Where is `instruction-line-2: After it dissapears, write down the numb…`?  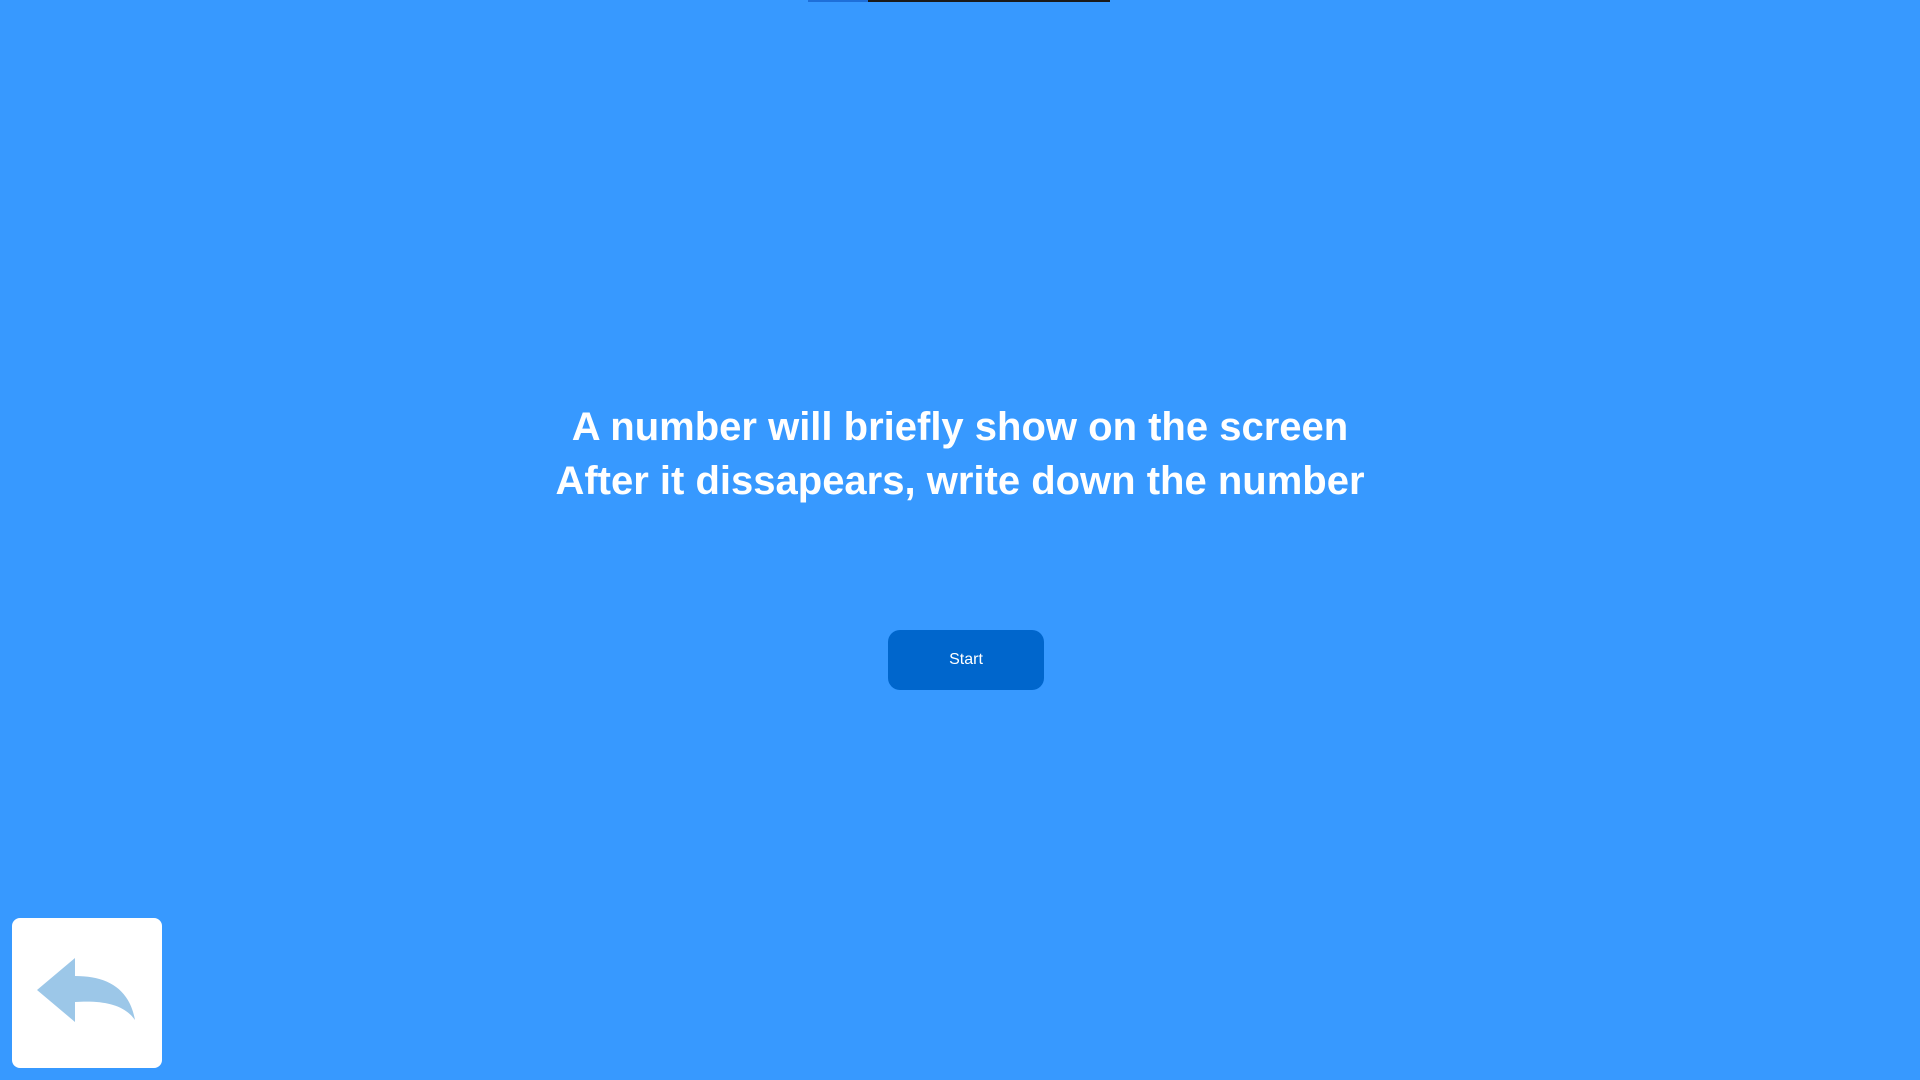
instruction-line-2: After it dissapears, write down the numb… is located at coordinates (960, 481).